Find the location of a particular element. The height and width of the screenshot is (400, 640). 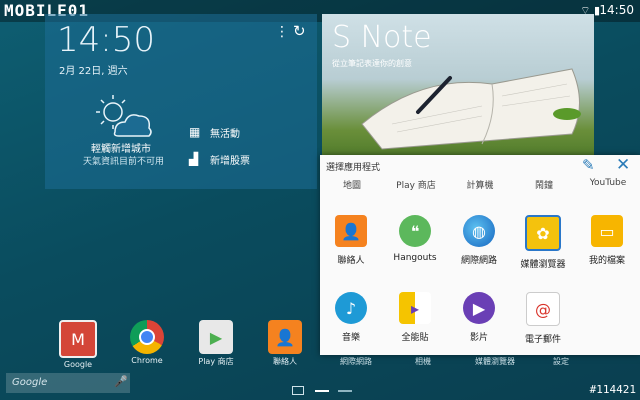

dock-label: Play 商店 is located at coordinates (216, 361).